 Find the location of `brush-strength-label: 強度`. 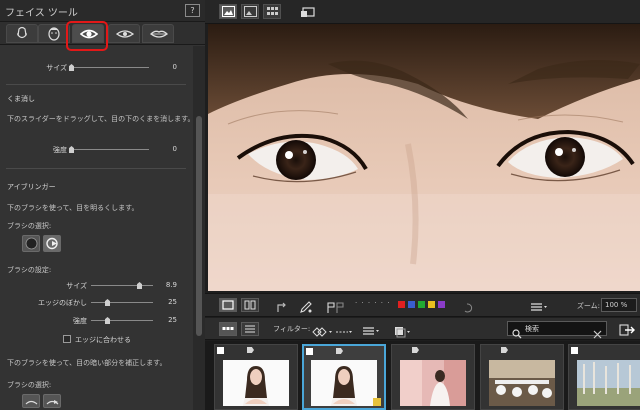

brush-strength-label: 強度 is located at coordinates (80, 321).